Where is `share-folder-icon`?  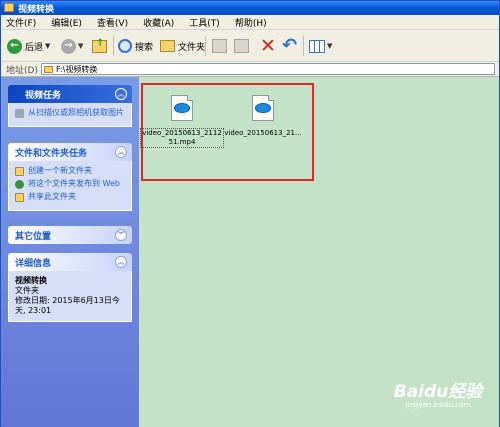
share-folder-icon is located at coordinates (19, 197).